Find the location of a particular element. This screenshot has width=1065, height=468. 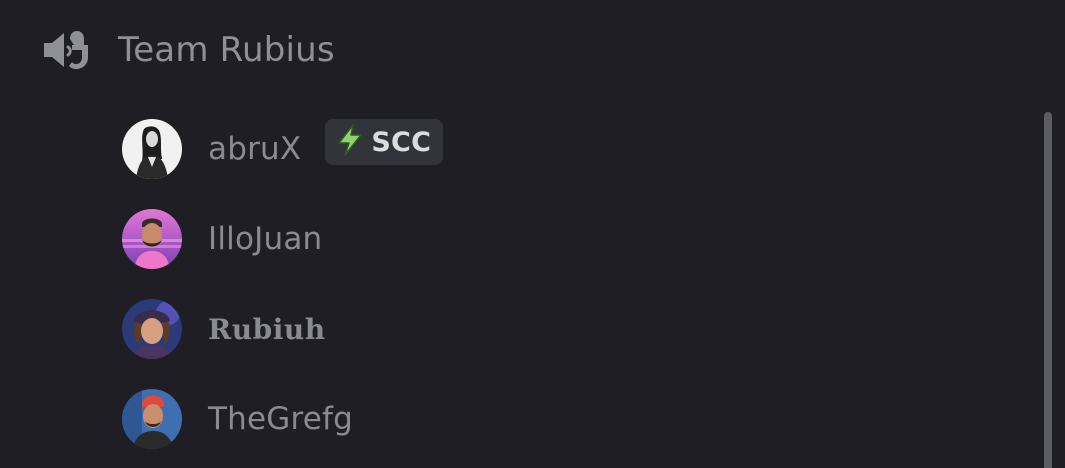

server-tag-badge: SCC is located at coordinates (384, 142).